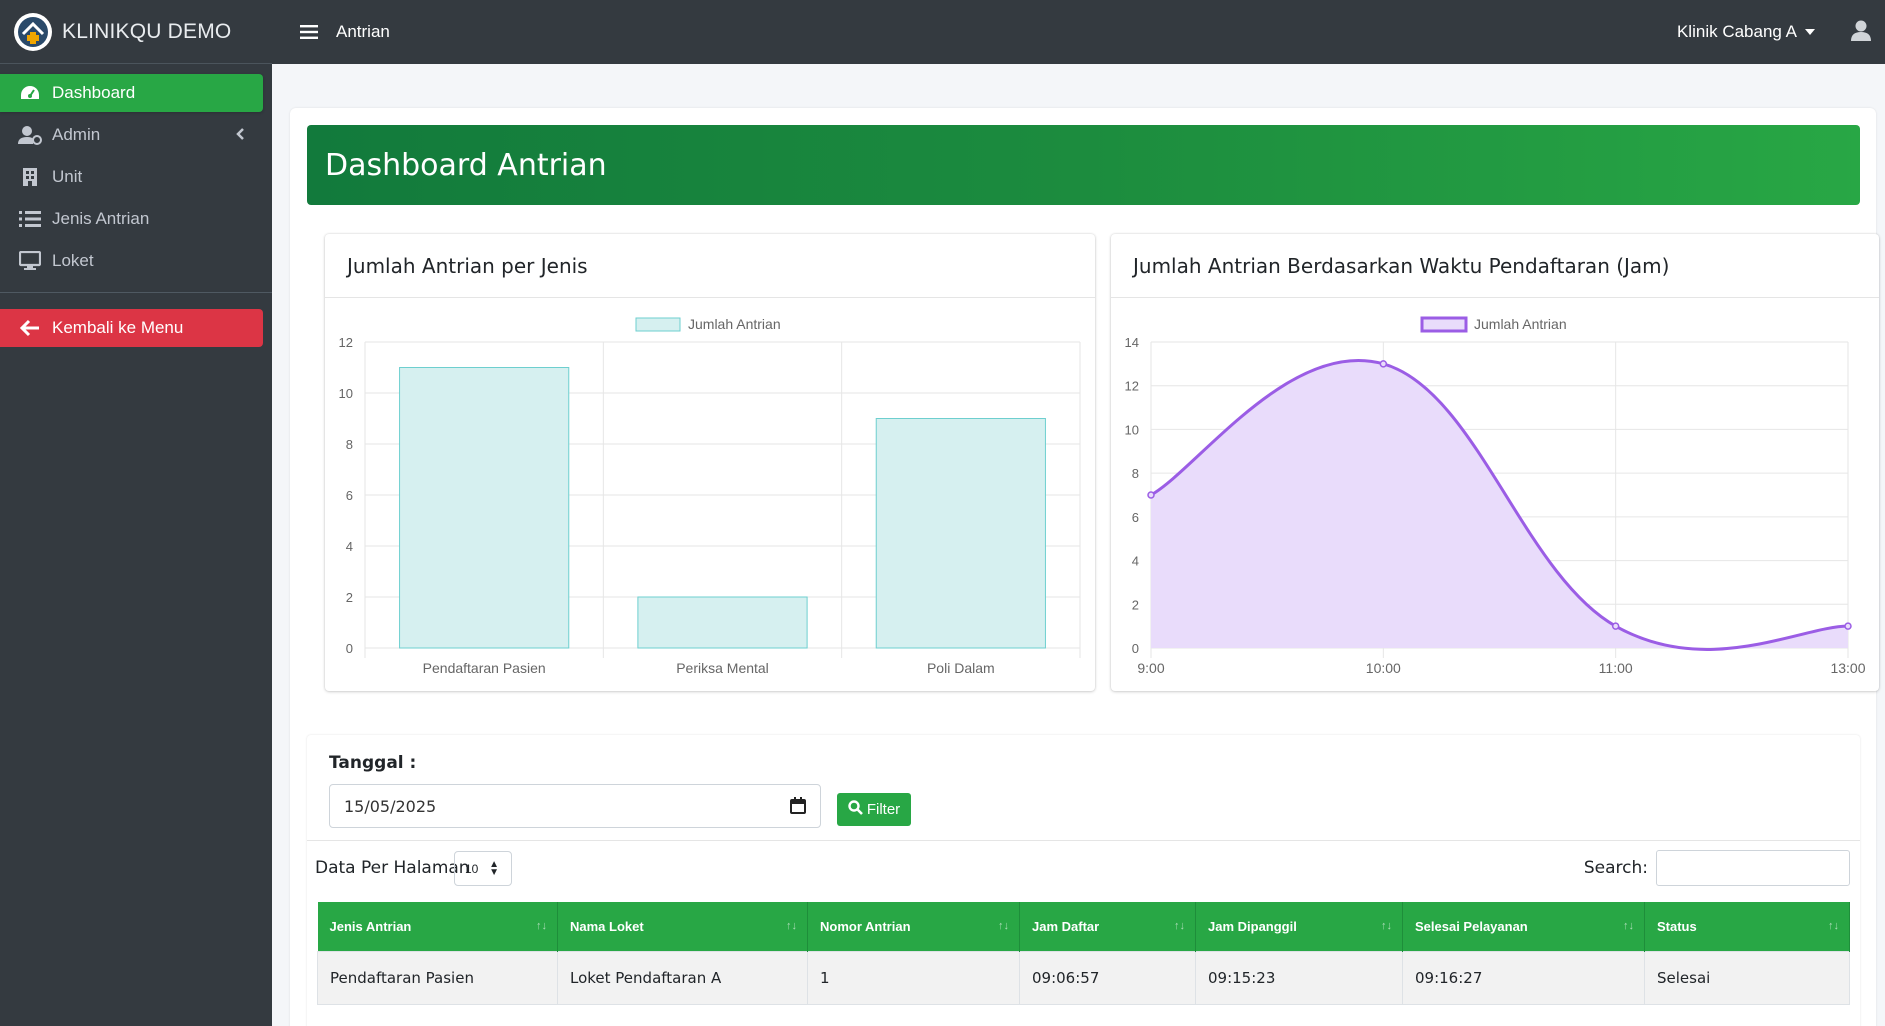  I want to click on back-to-menu-button: Kembali ke Menu, so click(131, 328).